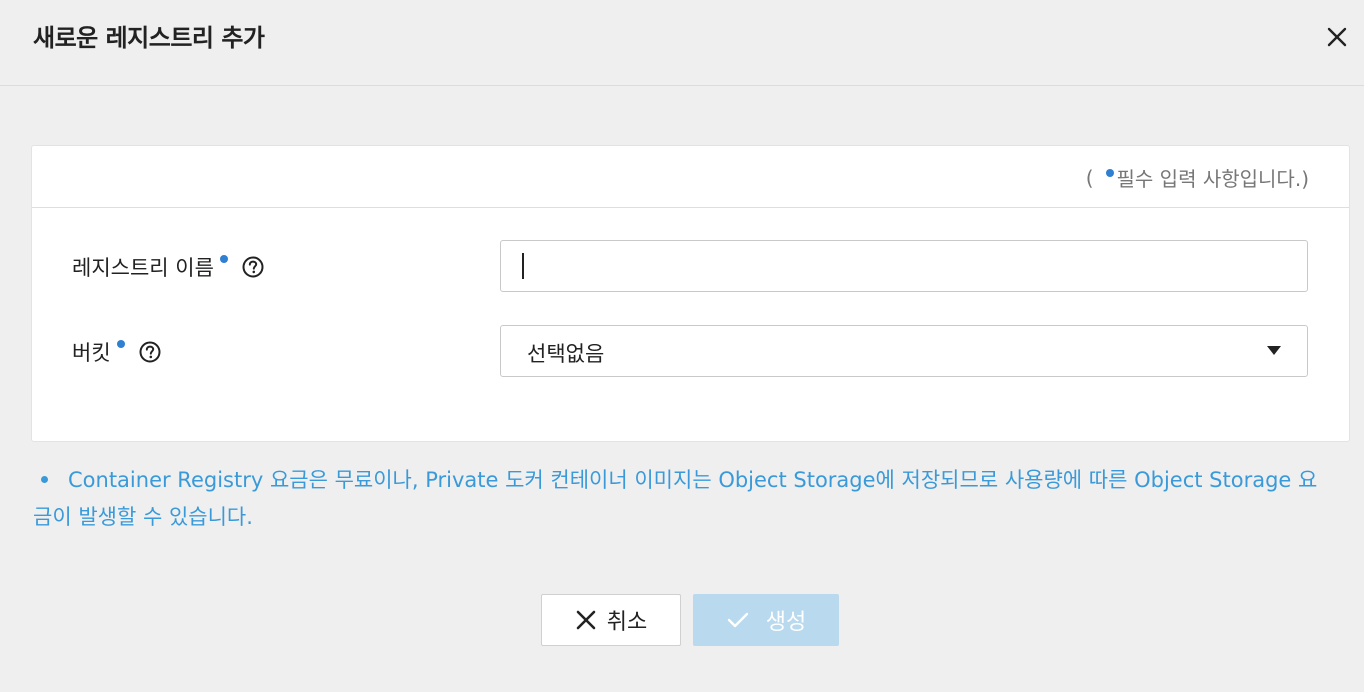  Describe the element at coordinates (586, 620) in the screenshot. I see `x-icon` at that location.